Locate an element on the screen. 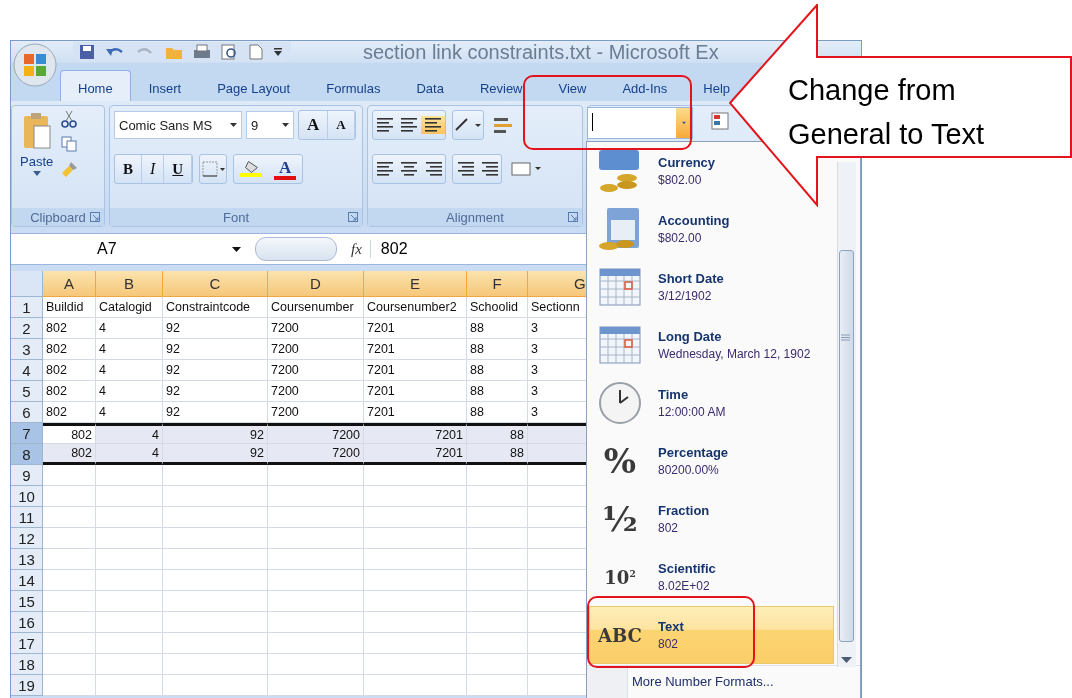  format-menu-item: % Percentage 80200.00% is located at coordinates (711, 461).